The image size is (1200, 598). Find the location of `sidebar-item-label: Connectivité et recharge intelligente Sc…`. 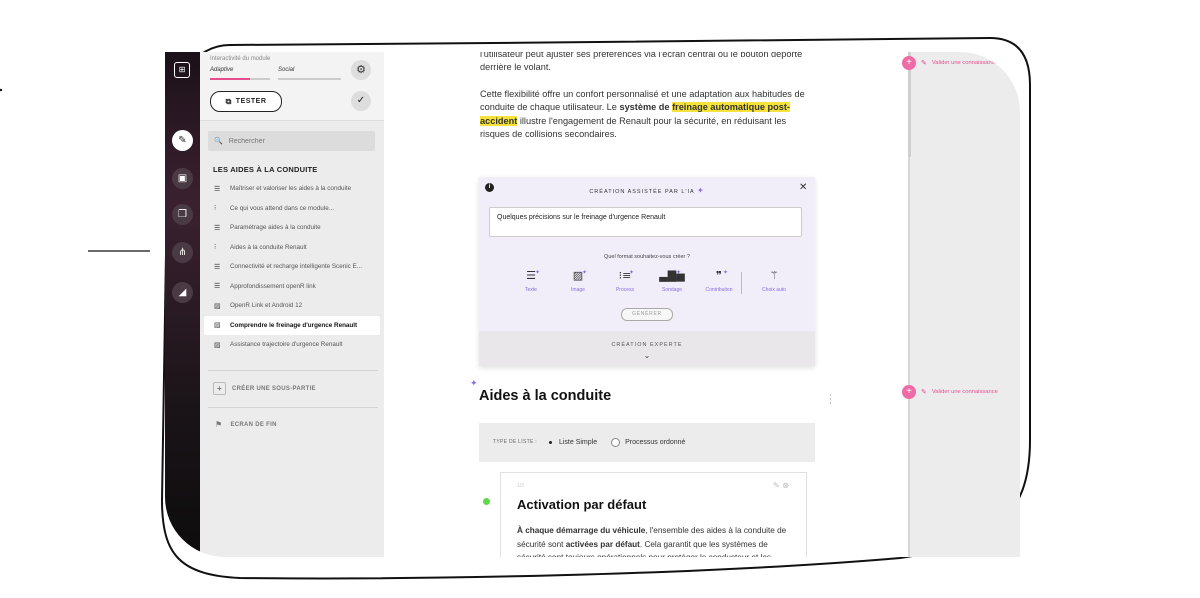

sidebar-item-label: Connectivité et recharge intelligente Sc… is located at coordinates (296, 267).